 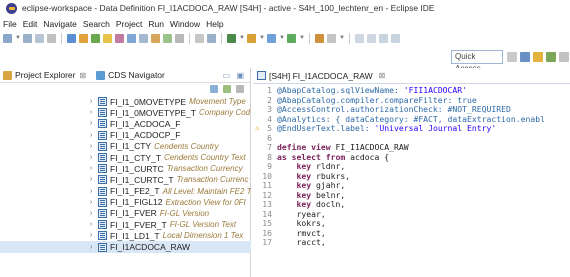 What do you see at coordinates (156, 24) in the screenshot?
I see `menu-run: Run` at bounding box center [156, 24].